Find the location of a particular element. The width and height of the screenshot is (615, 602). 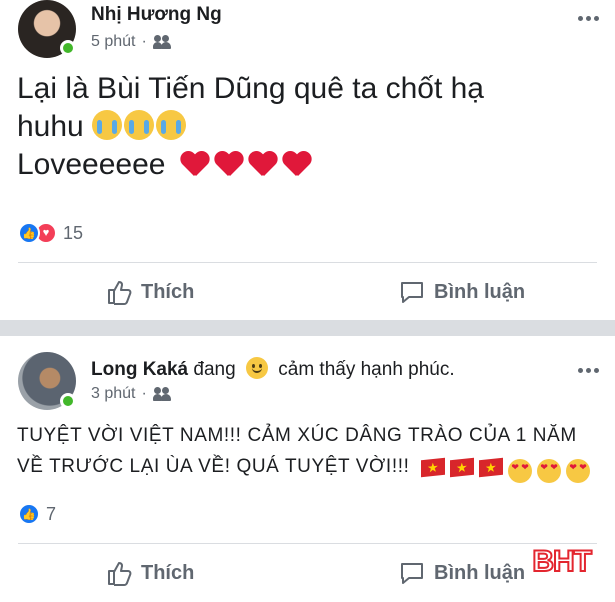

post-meta: 3 phút · is located at coordinates (131, 394).